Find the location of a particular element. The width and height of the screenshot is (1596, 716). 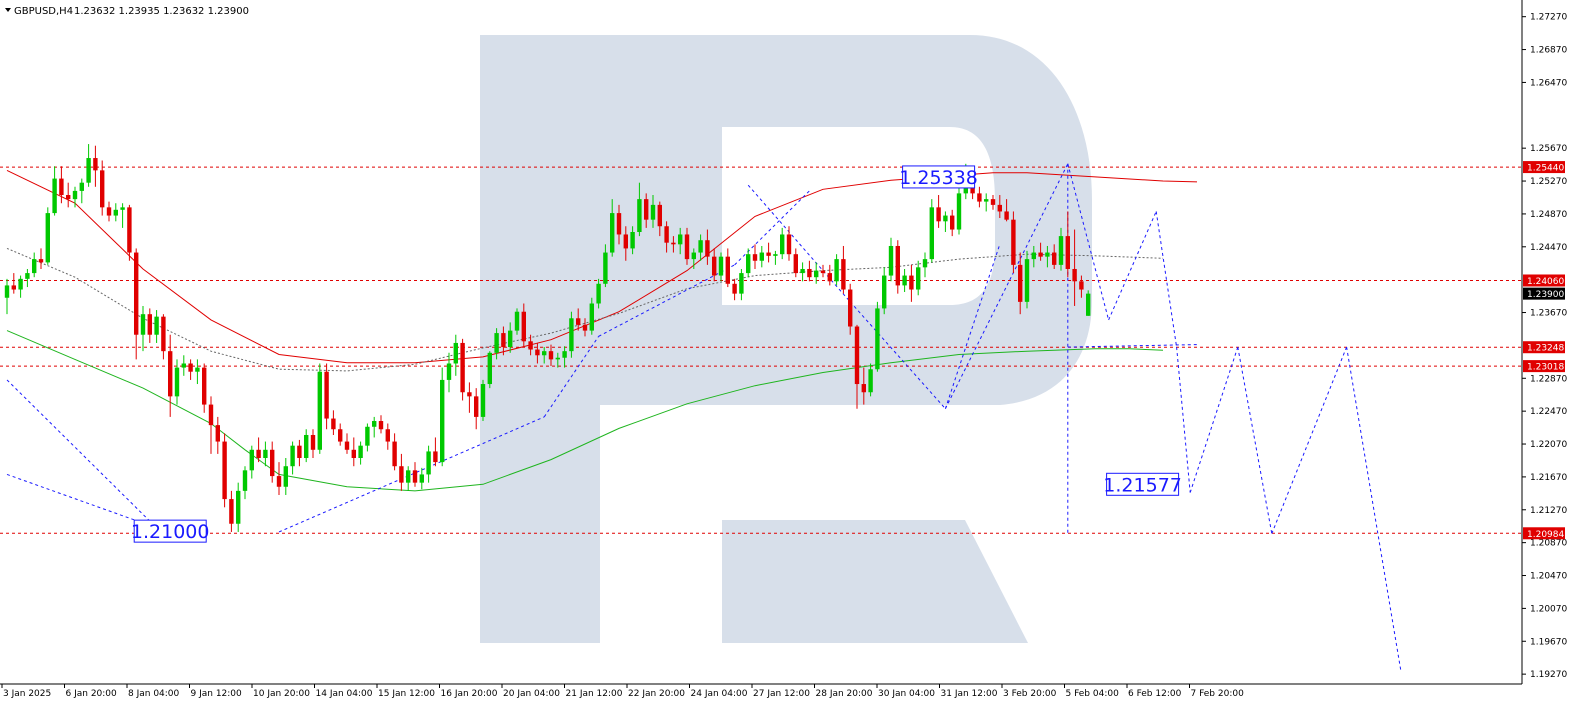

y-tick-label: 1.25670 is located at coordinates (1548, 149).